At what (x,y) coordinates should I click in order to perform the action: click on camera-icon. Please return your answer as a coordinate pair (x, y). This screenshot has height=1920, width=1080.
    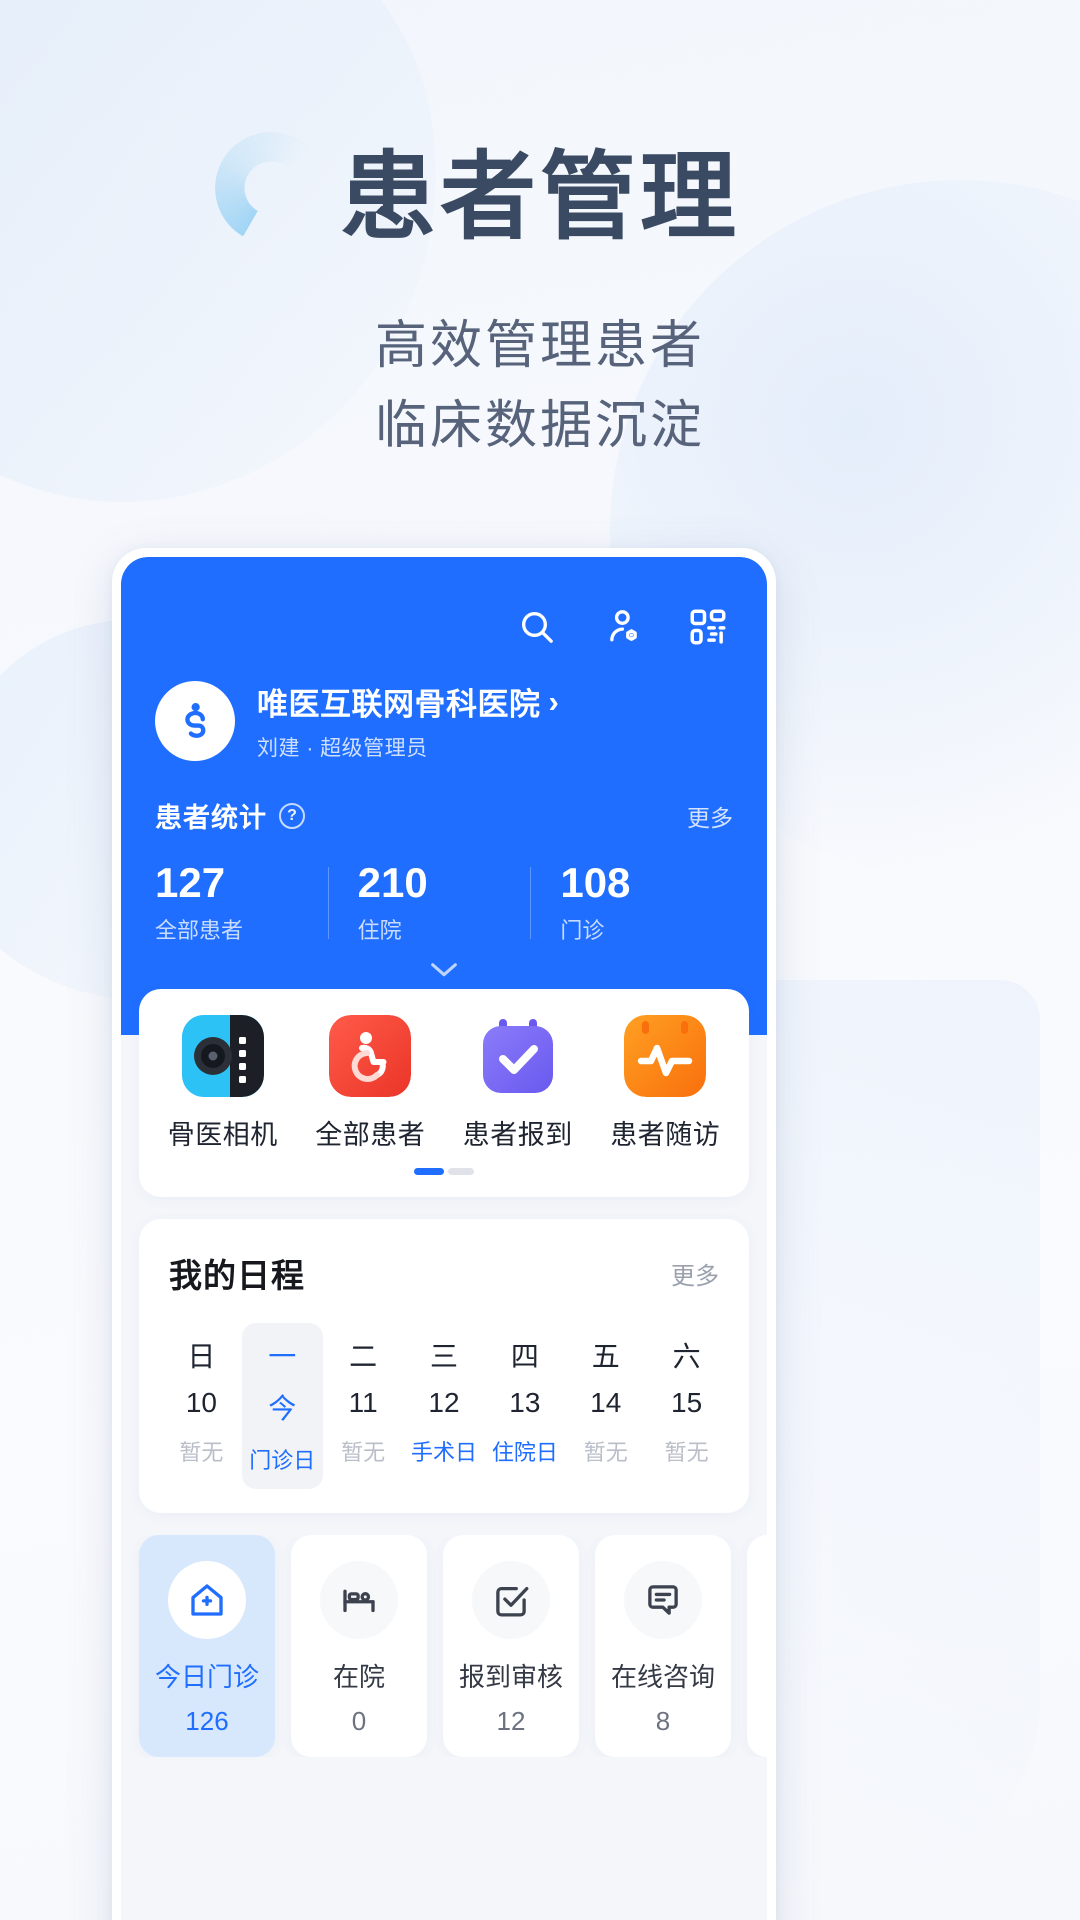
    Looking at the image, I should click on (222, 1056).